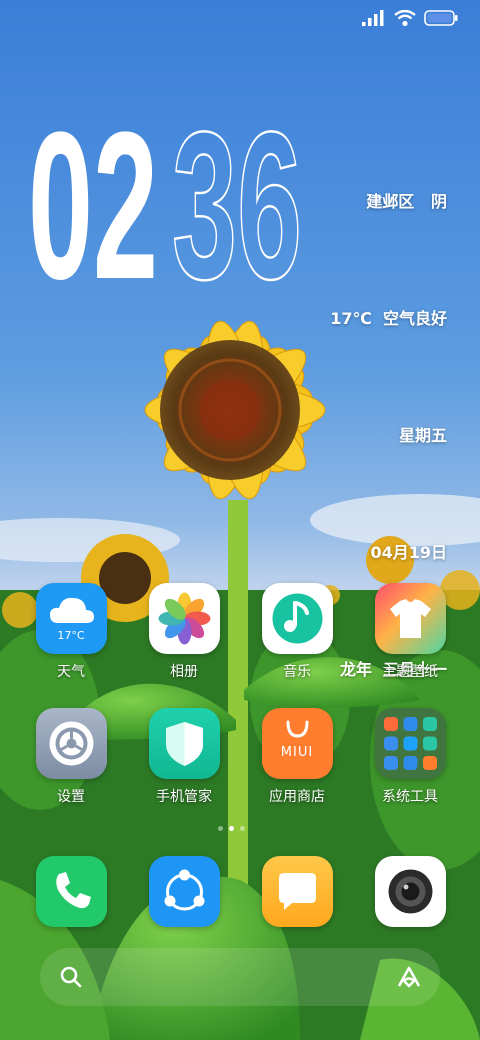  What do you see at coordinates (388, 318) in the screenshot?
I see `temp-air-line: 17℃ 空气良好` at bounding box center [388, 318].